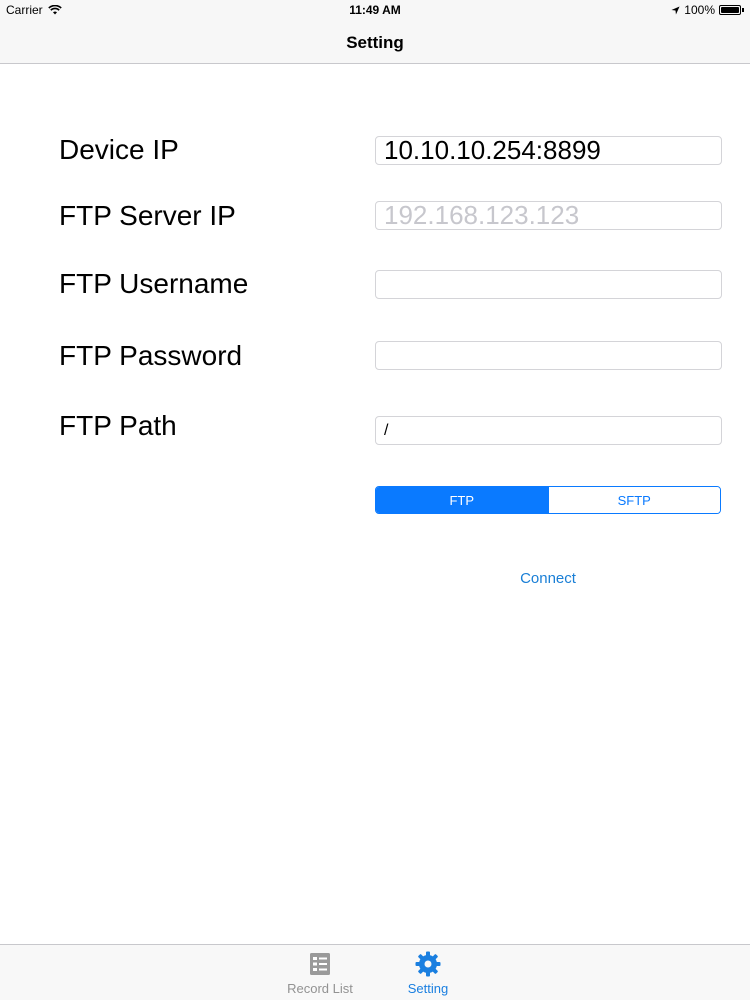  I want to click on tab-setting-label: Setting, so click(428, 988).